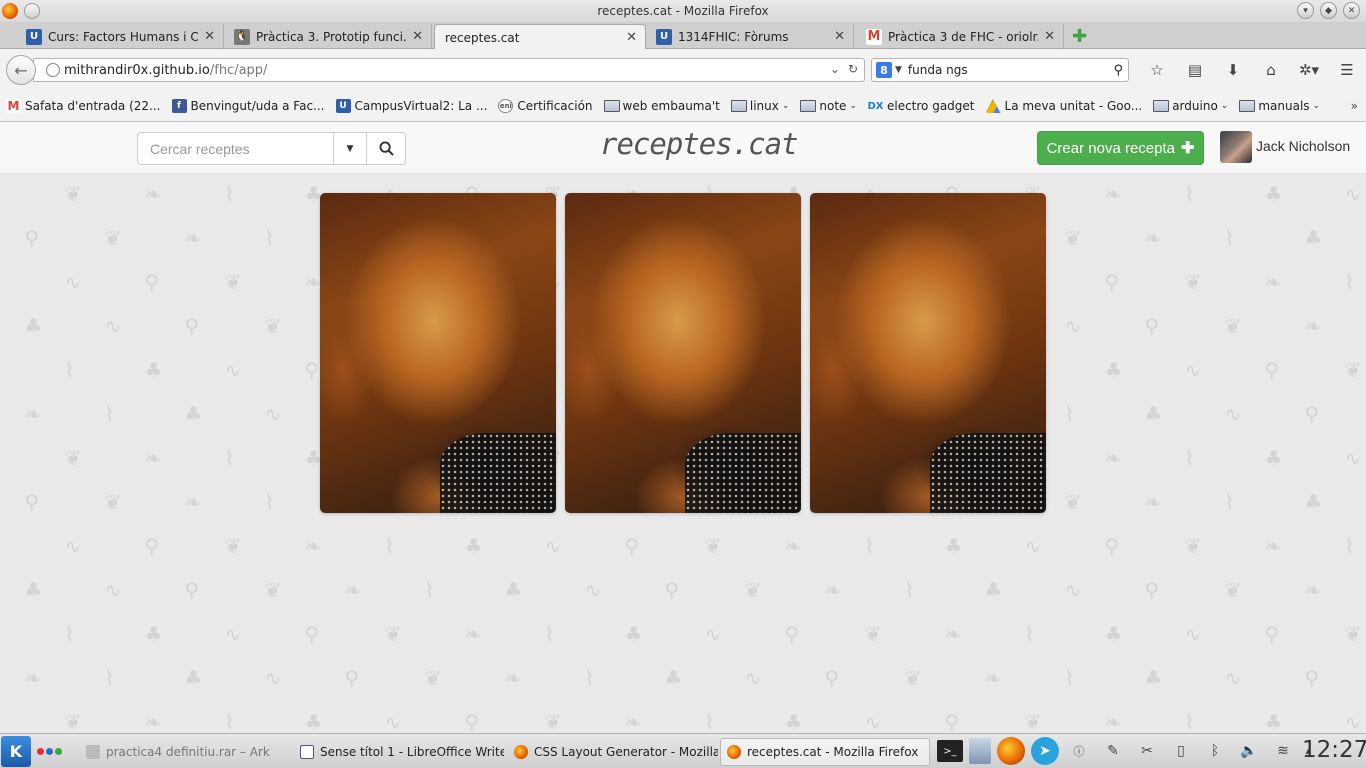 This screenshot has width=1366, height=768. Describe the element at coordinates (236, 148) in the screenshot. I see `recipe-search-input: Cercar receptes` at that location.